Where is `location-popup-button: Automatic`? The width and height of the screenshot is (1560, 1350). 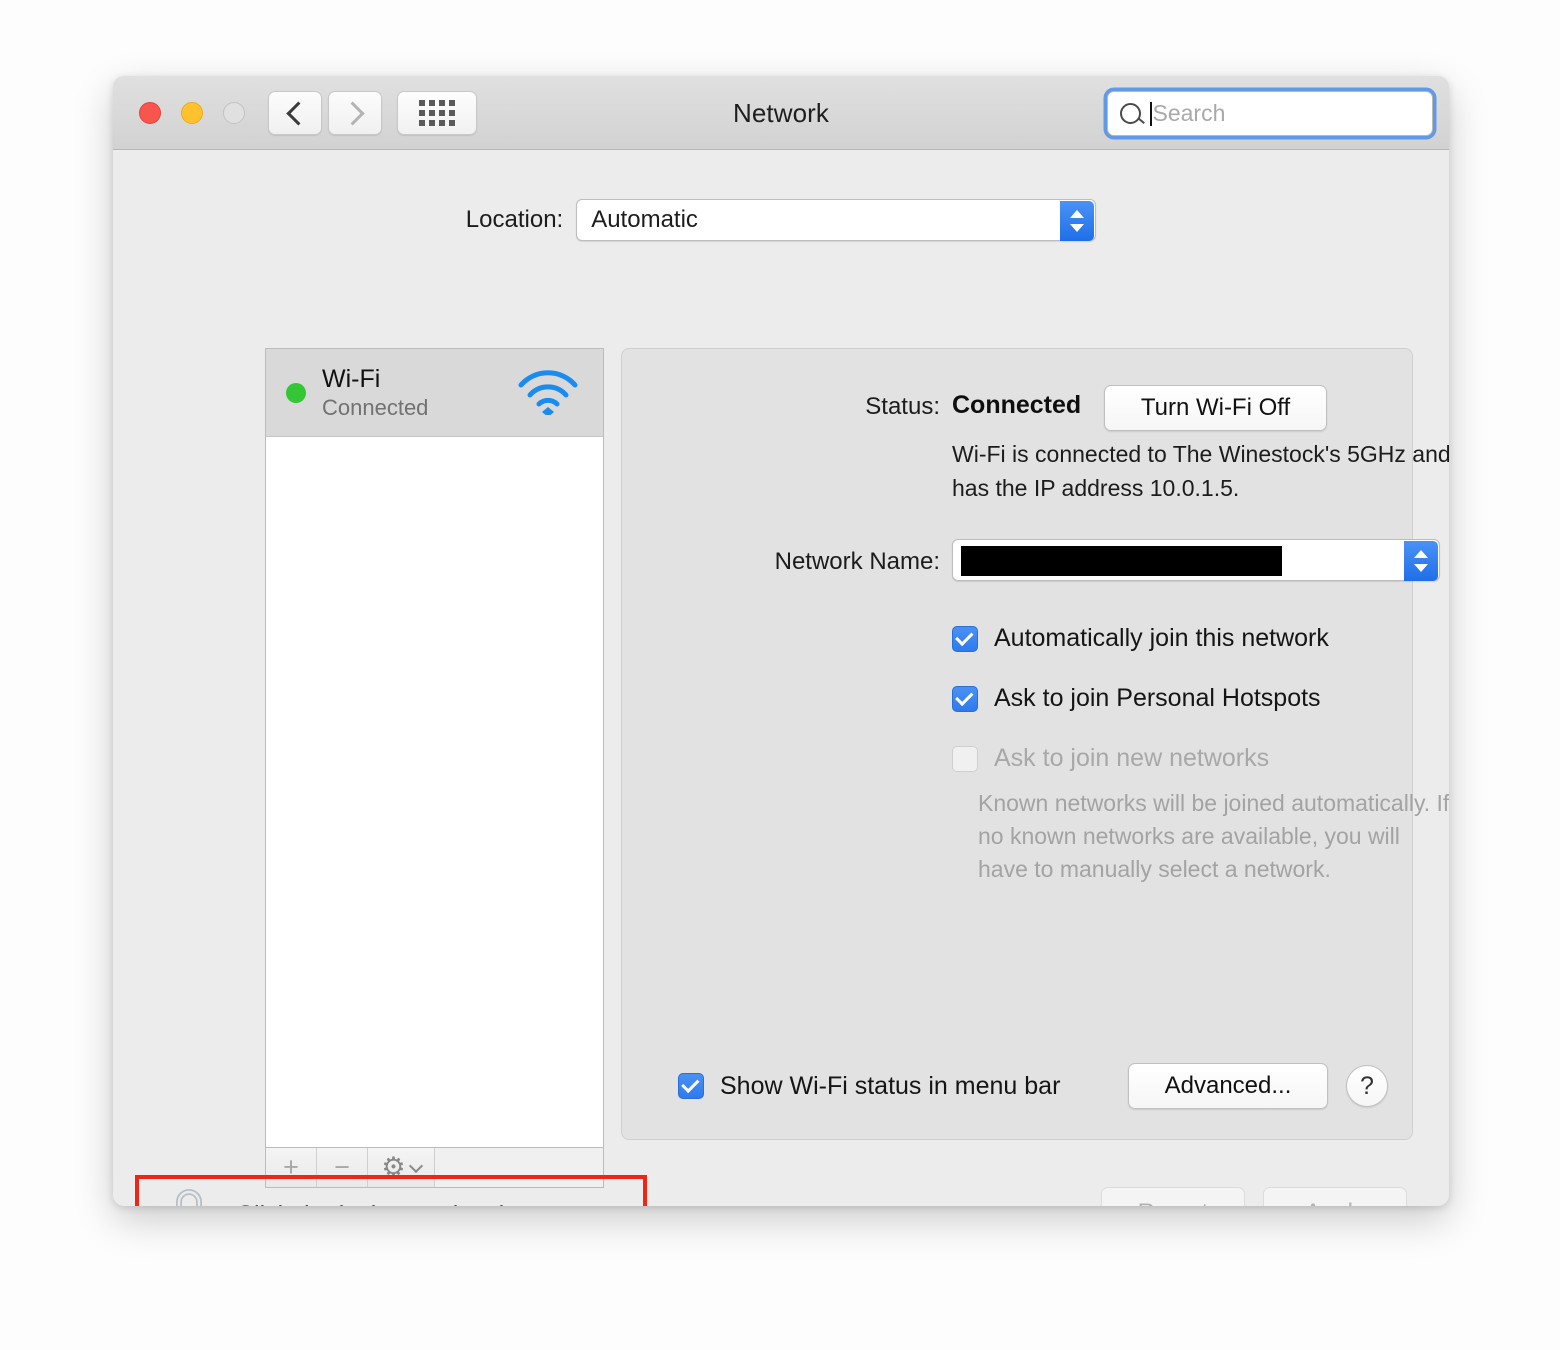
location-popup-button: Automatic is located at coordinates (836, 220).